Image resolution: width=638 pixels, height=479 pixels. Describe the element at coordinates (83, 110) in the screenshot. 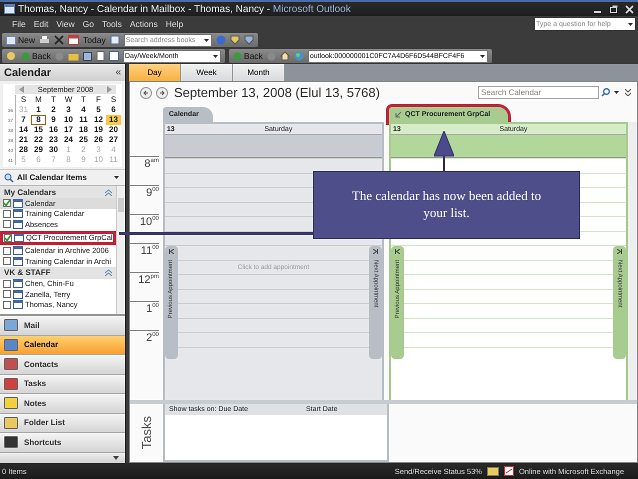

I see `day-cell: 4` at that location.